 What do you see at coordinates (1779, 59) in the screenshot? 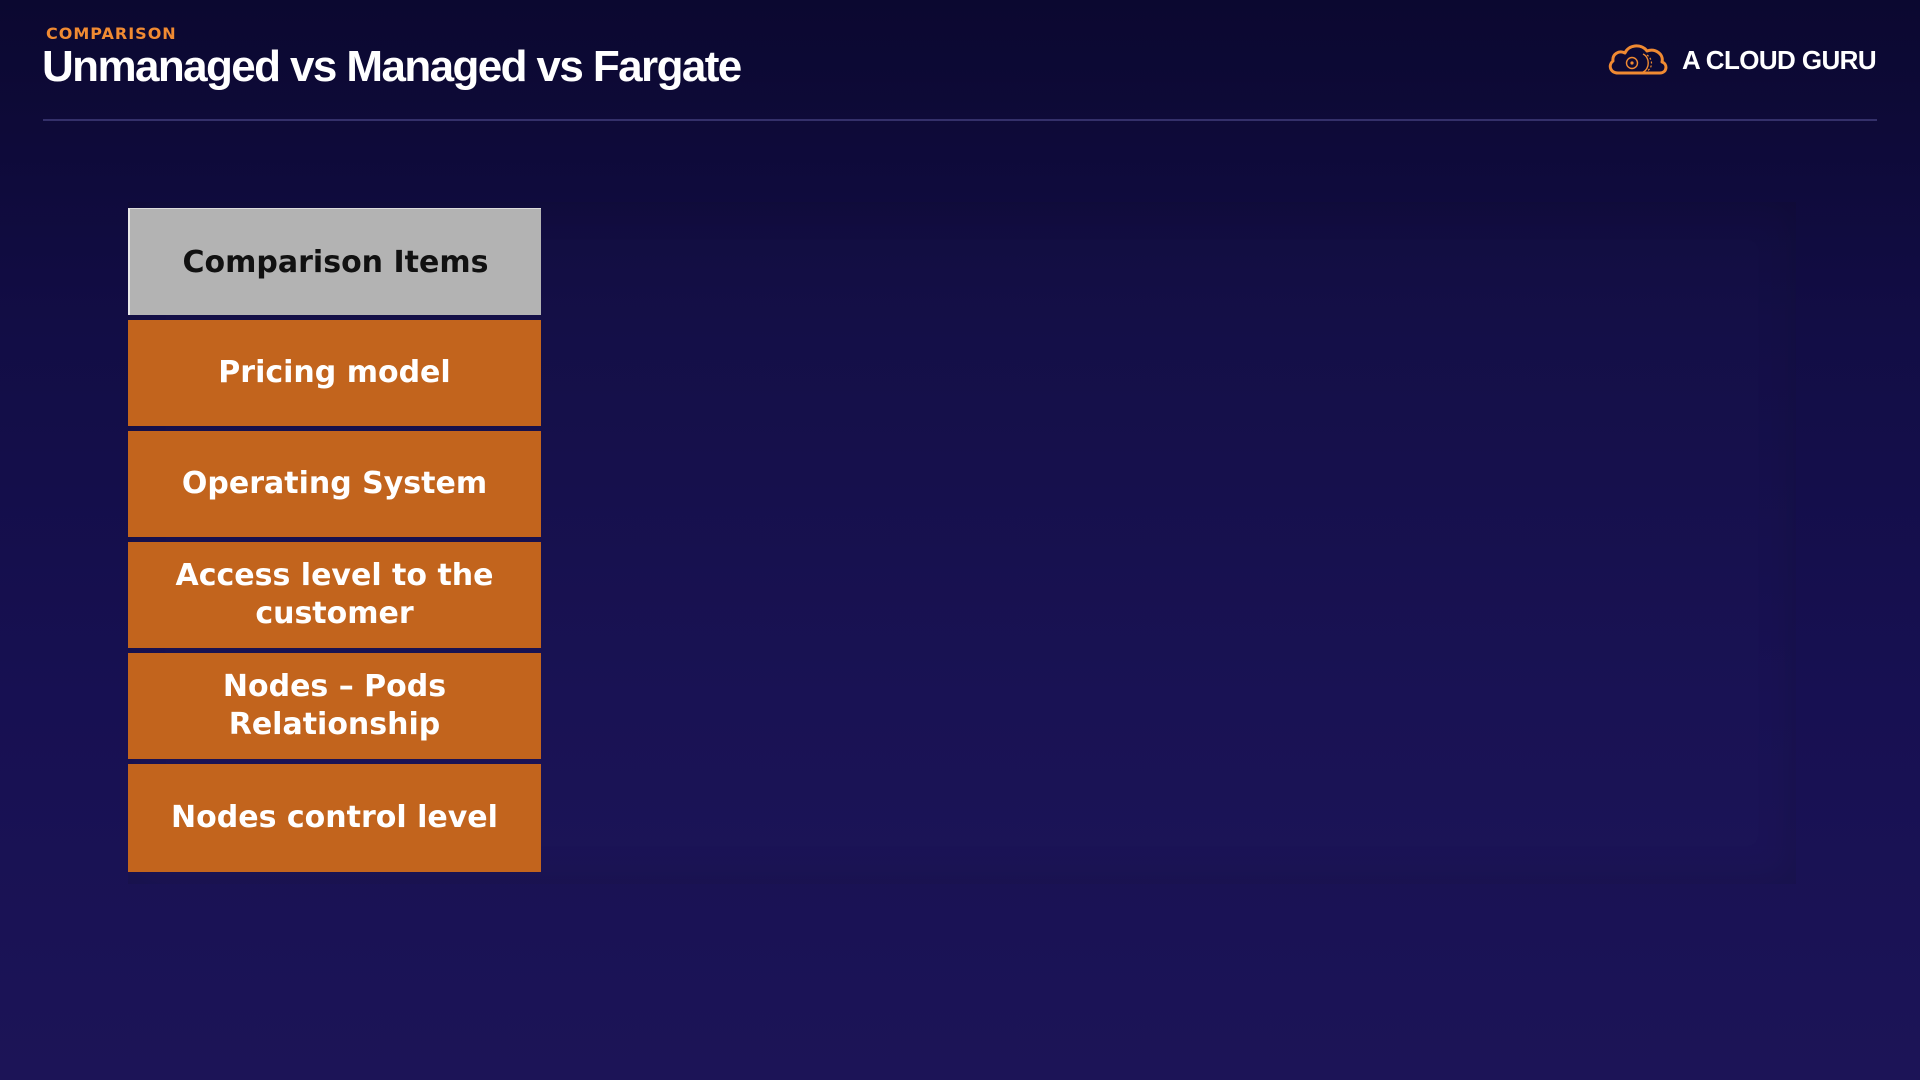
I see `brand-name: A CLOUD GURU` at bounding box center [1779, 59].